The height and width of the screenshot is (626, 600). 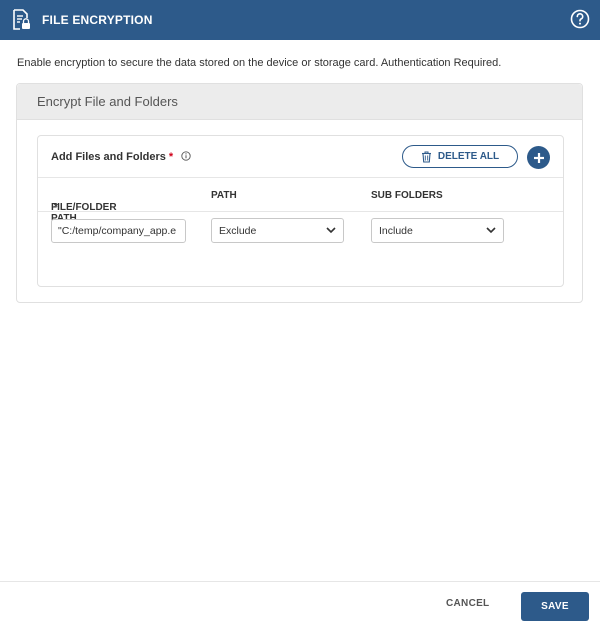 I want to click on column-header-sub-folders: SUB FOLDERS, so click(x=407, y=195).